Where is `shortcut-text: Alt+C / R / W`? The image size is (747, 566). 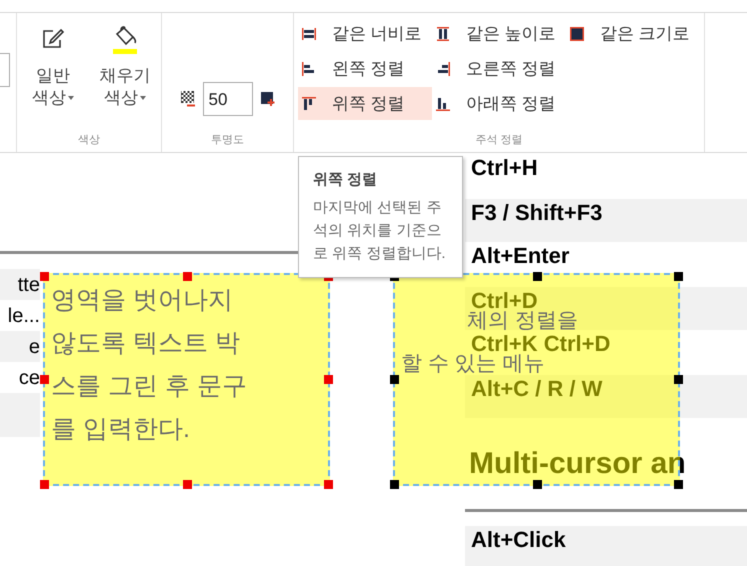 shortcut-text: Alt+C / R / W is located at coordinates (536, 389).